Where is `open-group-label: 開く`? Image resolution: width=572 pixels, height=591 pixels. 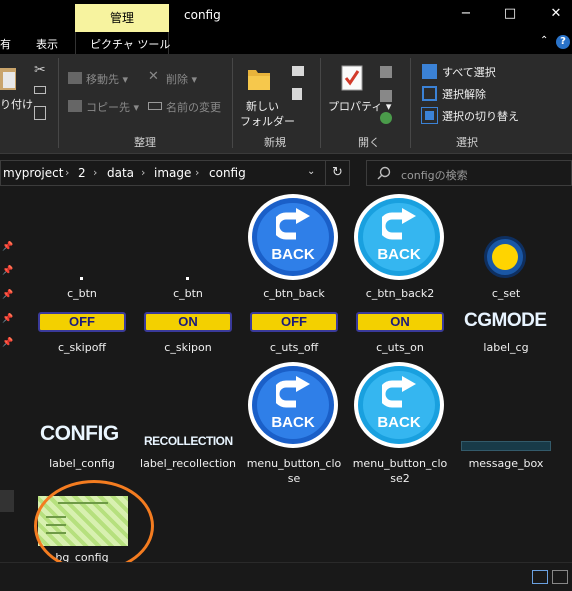
open-group-label: 開く is located at coordinates (369, 142).